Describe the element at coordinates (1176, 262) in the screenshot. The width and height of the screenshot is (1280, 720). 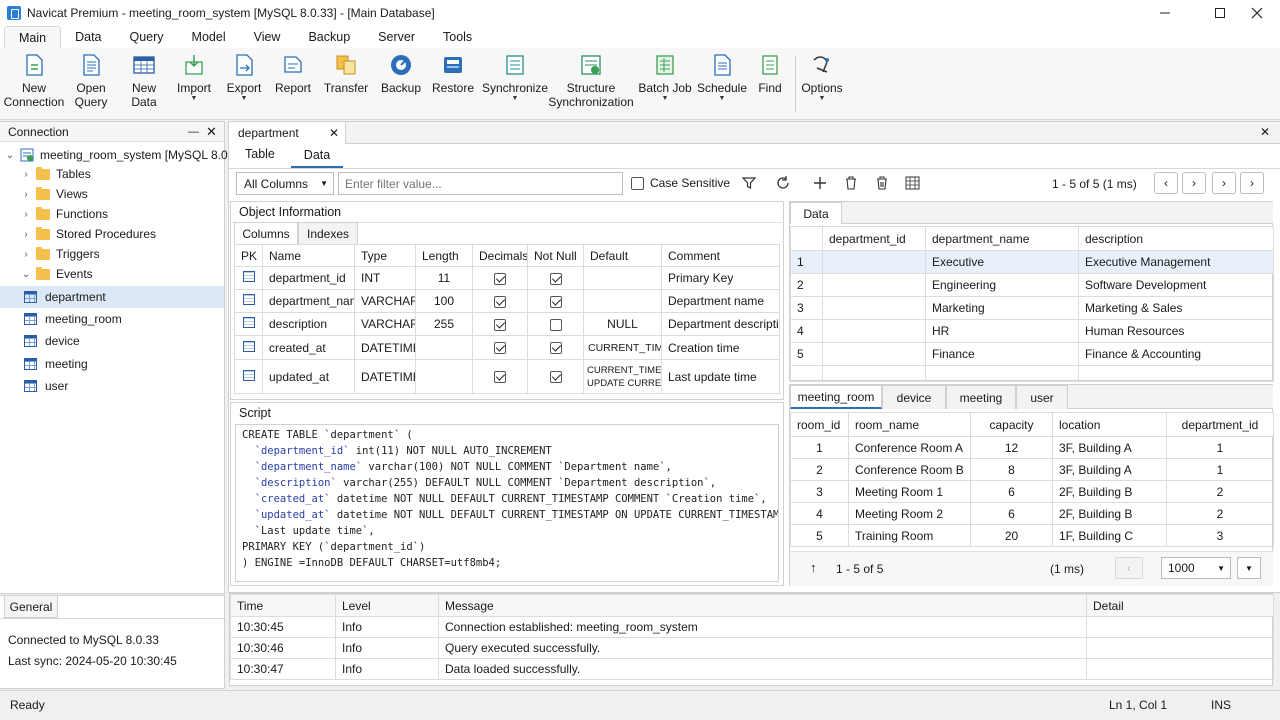
I see `description-cell: Executive Management` at that location.